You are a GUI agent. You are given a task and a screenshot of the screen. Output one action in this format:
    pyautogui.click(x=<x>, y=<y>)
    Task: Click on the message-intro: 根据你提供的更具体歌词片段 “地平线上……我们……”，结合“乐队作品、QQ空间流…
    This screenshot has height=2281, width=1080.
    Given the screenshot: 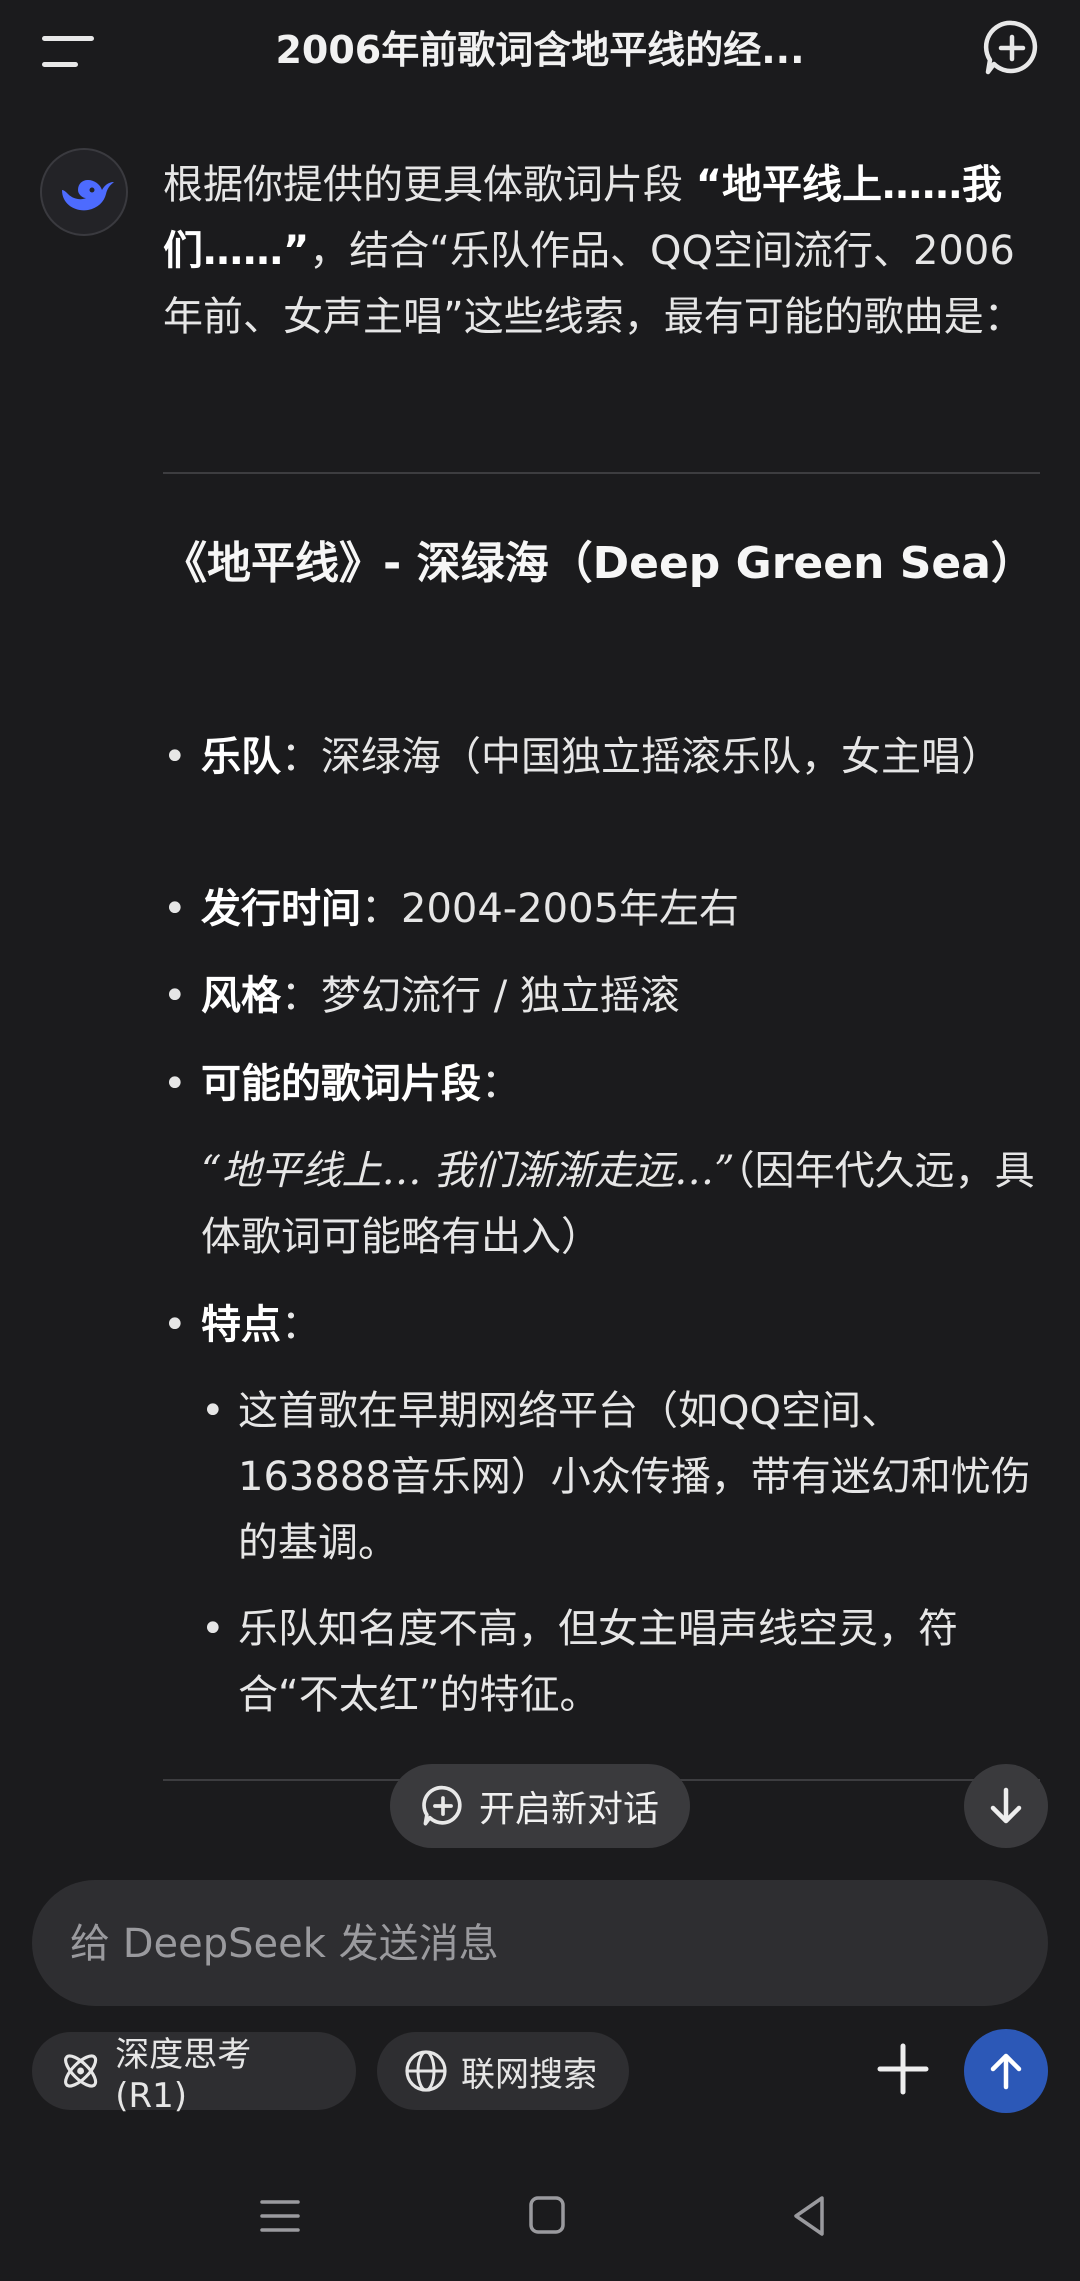 What is the action you would take?
    pyautogui.click(x=593, y=251)
    